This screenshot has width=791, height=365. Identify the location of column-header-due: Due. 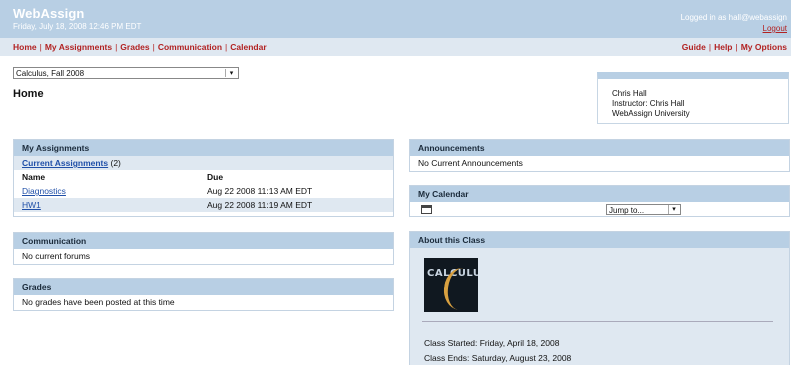
(215, 177).